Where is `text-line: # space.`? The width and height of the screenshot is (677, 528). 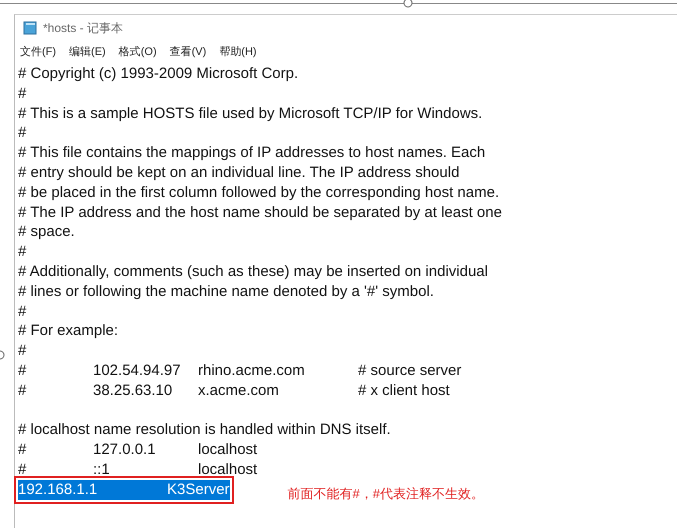 text-line: # space. is located at coordinates (47, 232).